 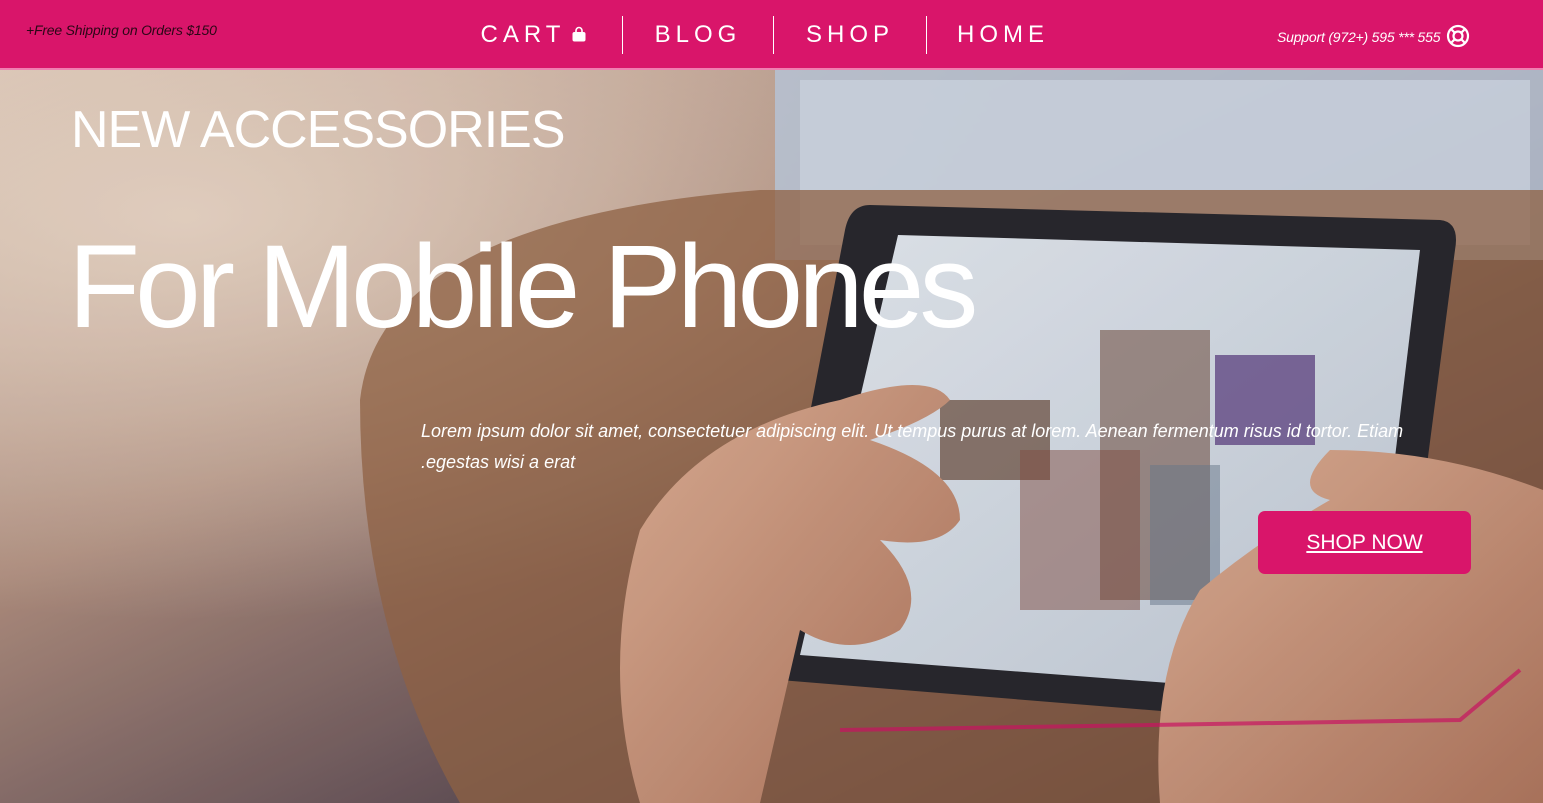 I want to click on shopping-bag-icon, so click(x=579, y=34).